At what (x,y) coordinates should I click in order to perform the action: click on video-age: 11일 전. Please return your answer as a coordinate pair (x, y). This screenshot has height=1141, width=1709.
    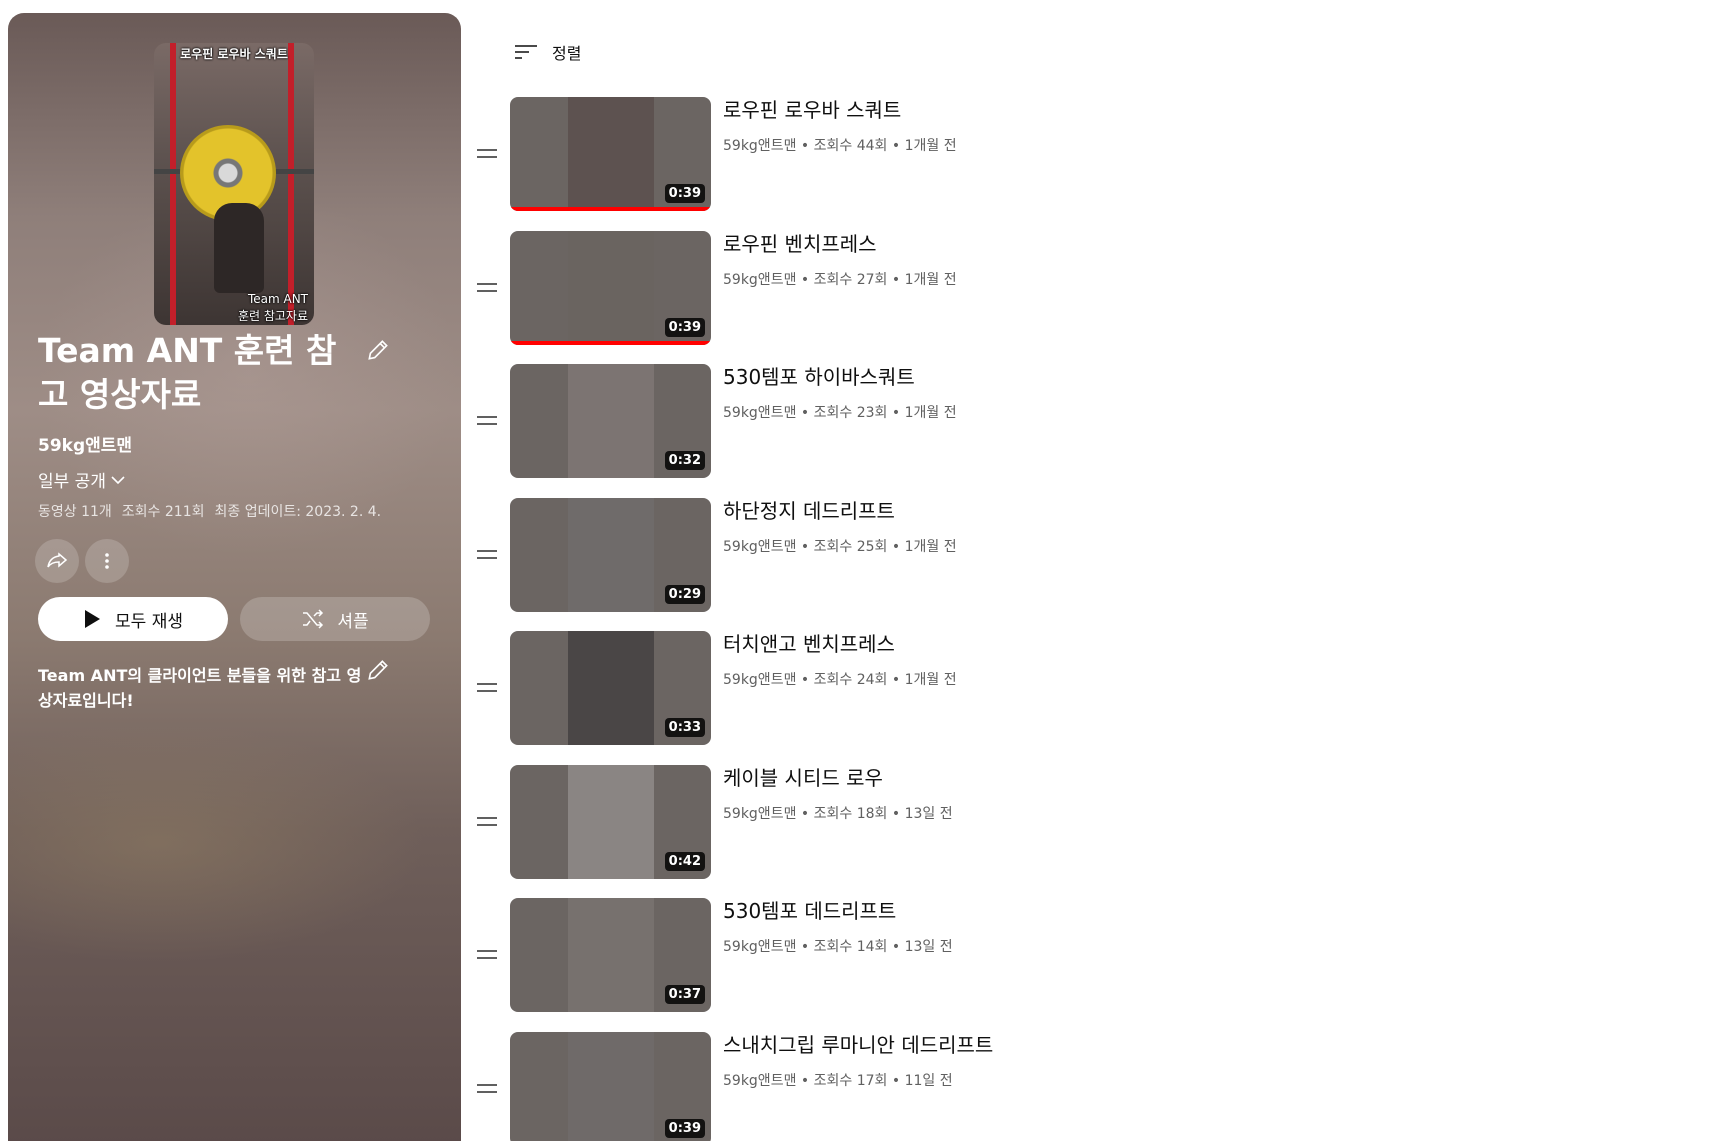
    Looking at the image, I should click on (928, 1081).